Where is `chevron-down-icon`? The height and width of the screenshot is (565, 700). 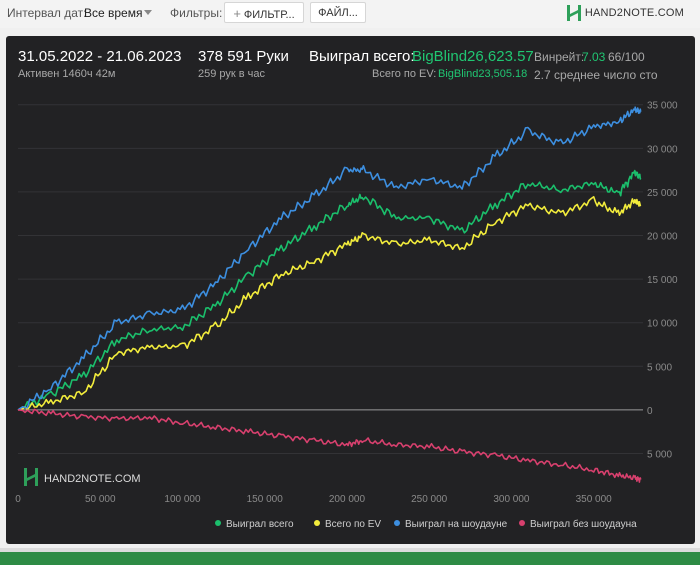
chevron-down-icon is located at coordinates (148, 12).